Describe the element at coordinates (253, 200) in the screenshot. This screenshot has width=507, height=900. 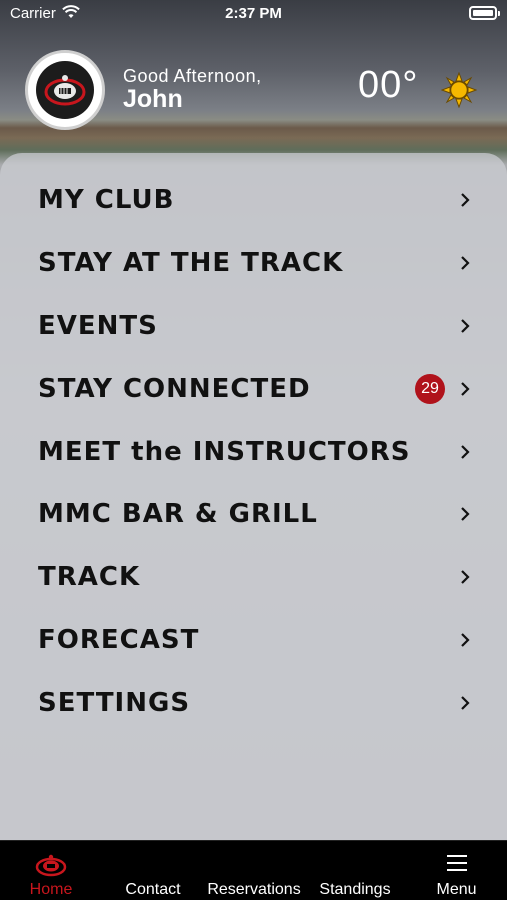
I see `menu-item-my-club: MY CLUB` at that location.